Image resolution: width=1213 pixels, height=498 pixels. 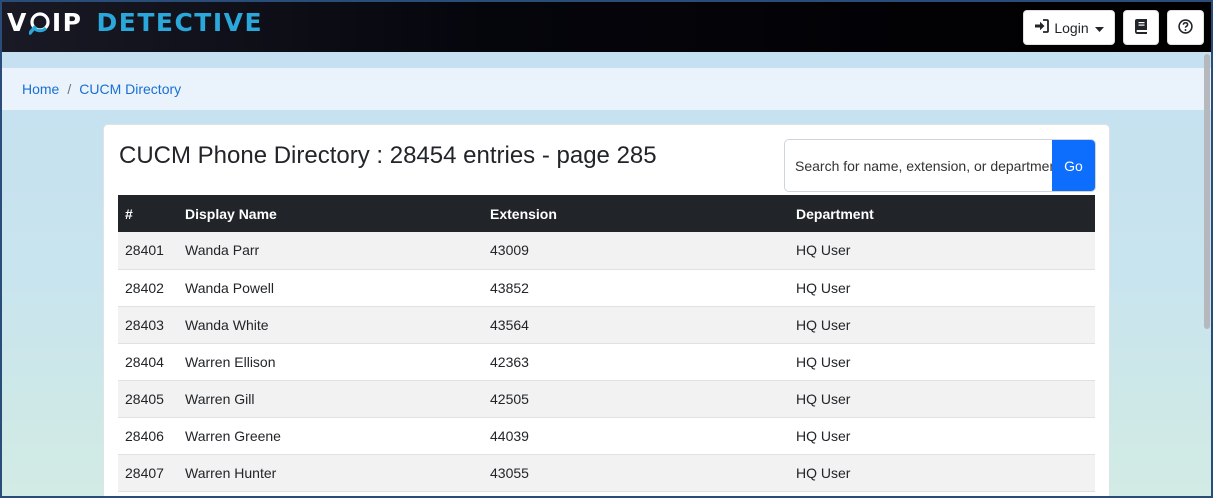 What do you see at coordinates (180, 22) in the screenshot?
I see `logo-text-detective: DETECTIVE` at bounding box center [180, 22].